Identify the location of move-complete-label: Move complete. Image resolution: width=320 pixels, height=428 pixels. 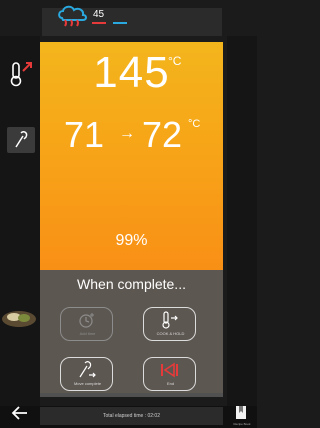
(87, 383).